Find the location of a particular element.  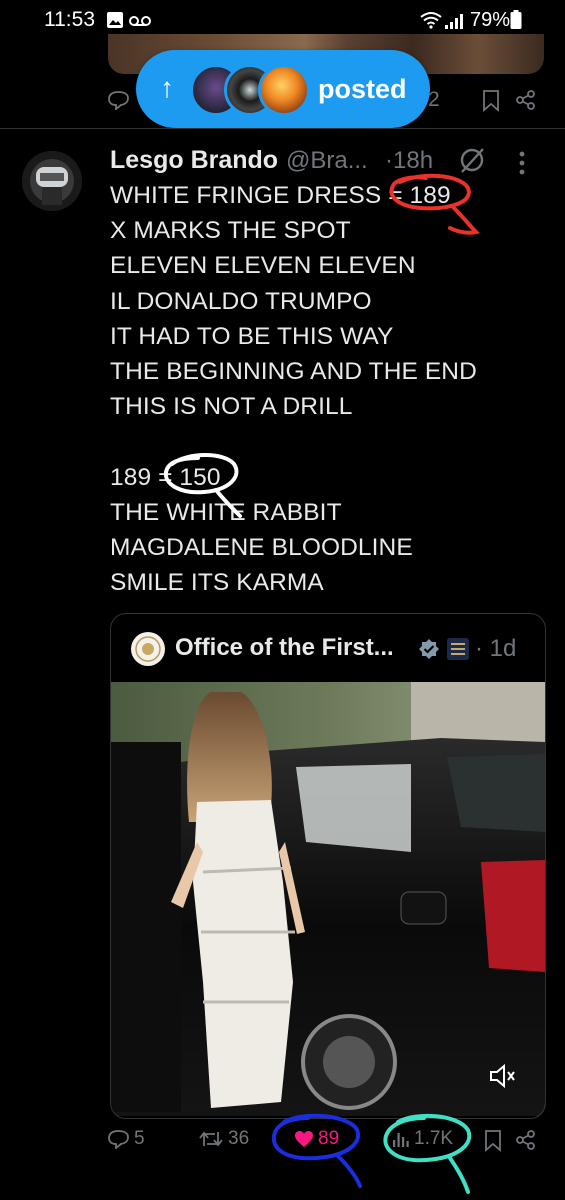

mute-icon is located at coordinates (502, 1076).